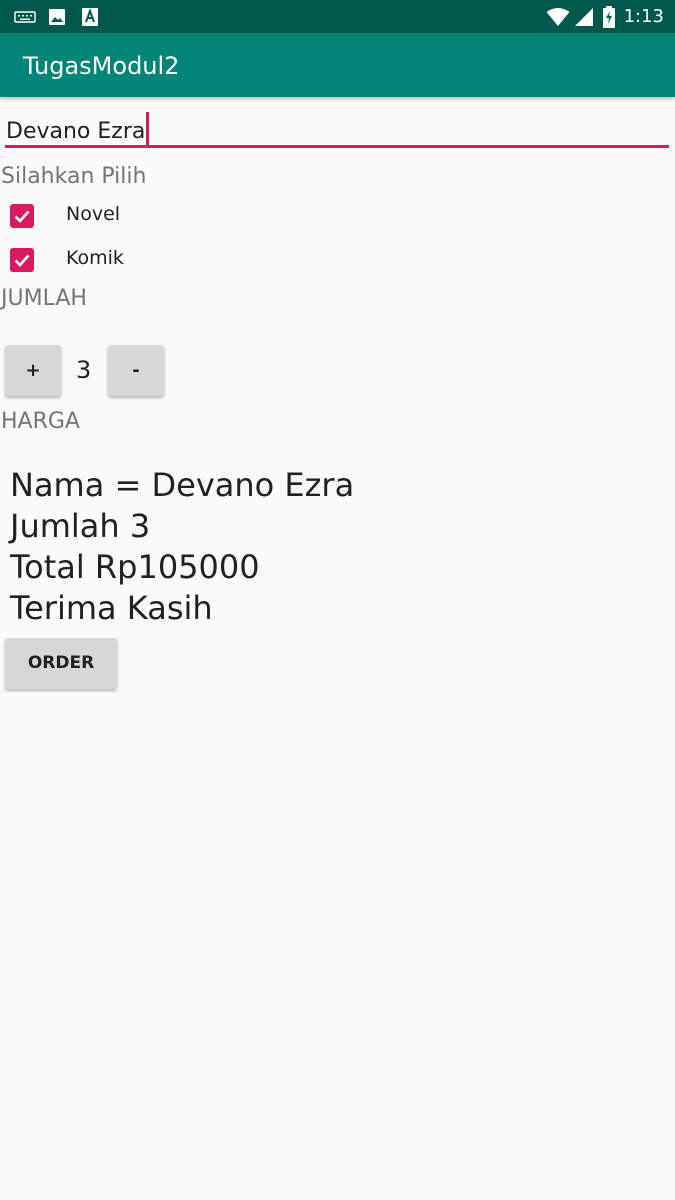 The image size is (675, 1200). I want to click on keyboard-icon, so click(25, 16).